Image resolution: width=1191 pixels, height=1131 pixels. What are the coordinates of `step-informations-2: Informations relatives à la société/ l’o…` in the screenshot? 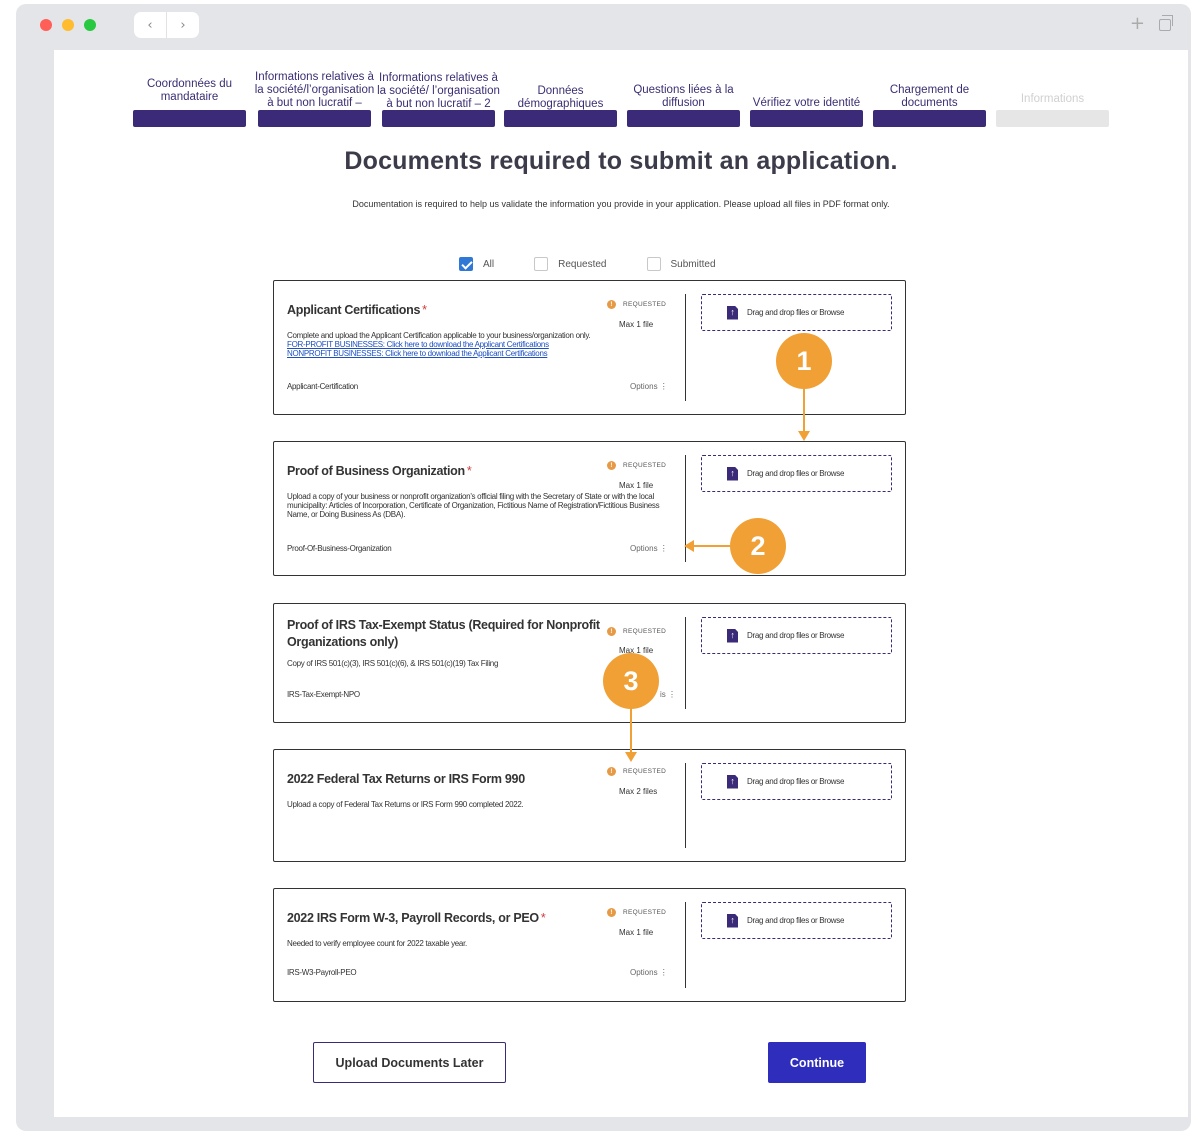 It's located at (438, 89).